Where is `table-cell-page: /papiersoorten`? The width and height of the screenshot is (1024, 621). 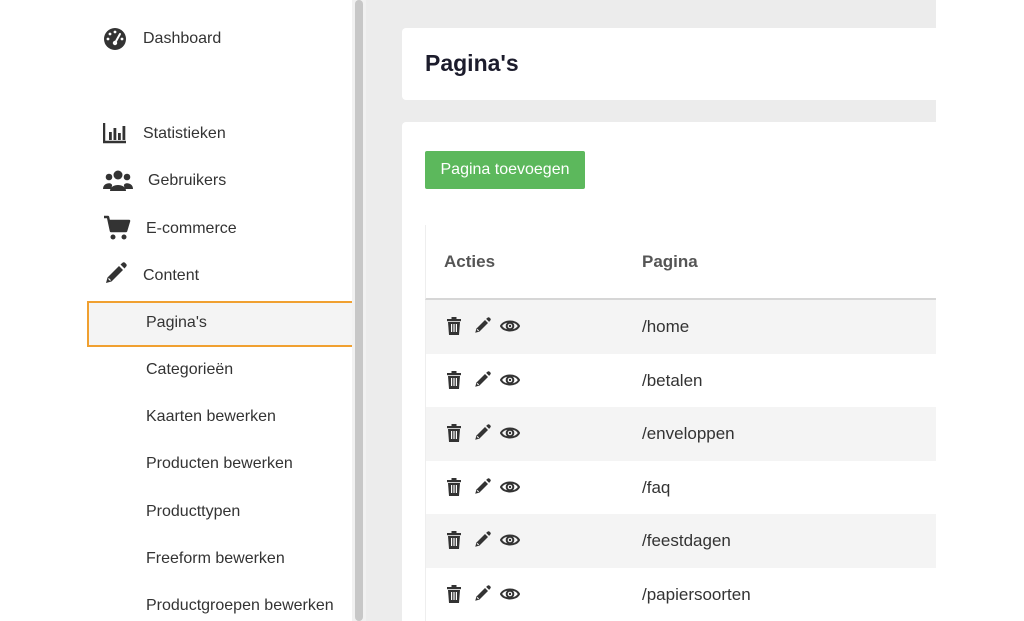 table-cell-page: /papiersoorten is located at coordinates (696, 594).